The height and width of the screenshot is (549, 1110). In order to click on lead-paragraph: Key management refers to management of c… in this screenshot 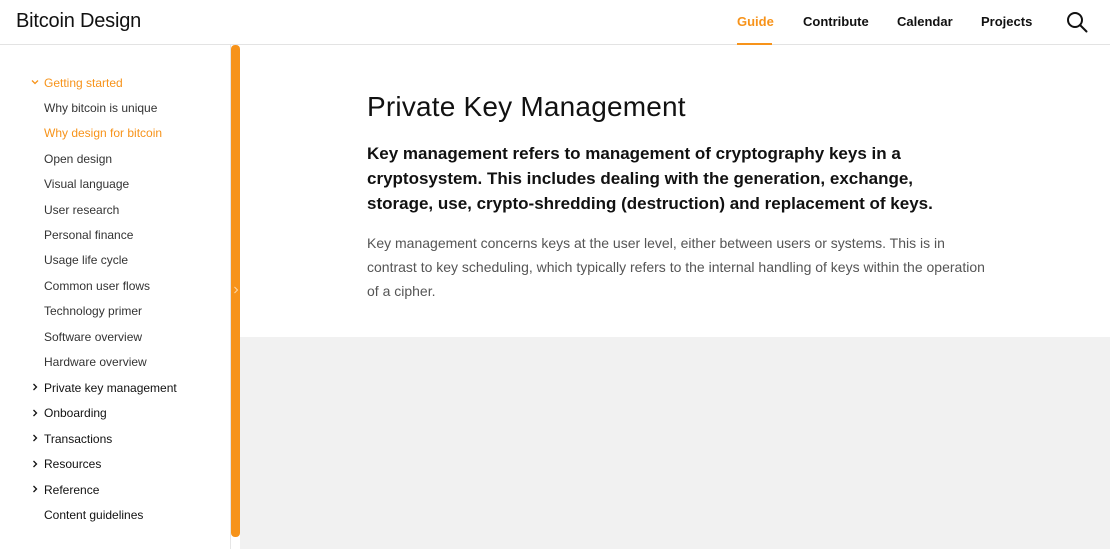, I will do `click(650, 178)`.